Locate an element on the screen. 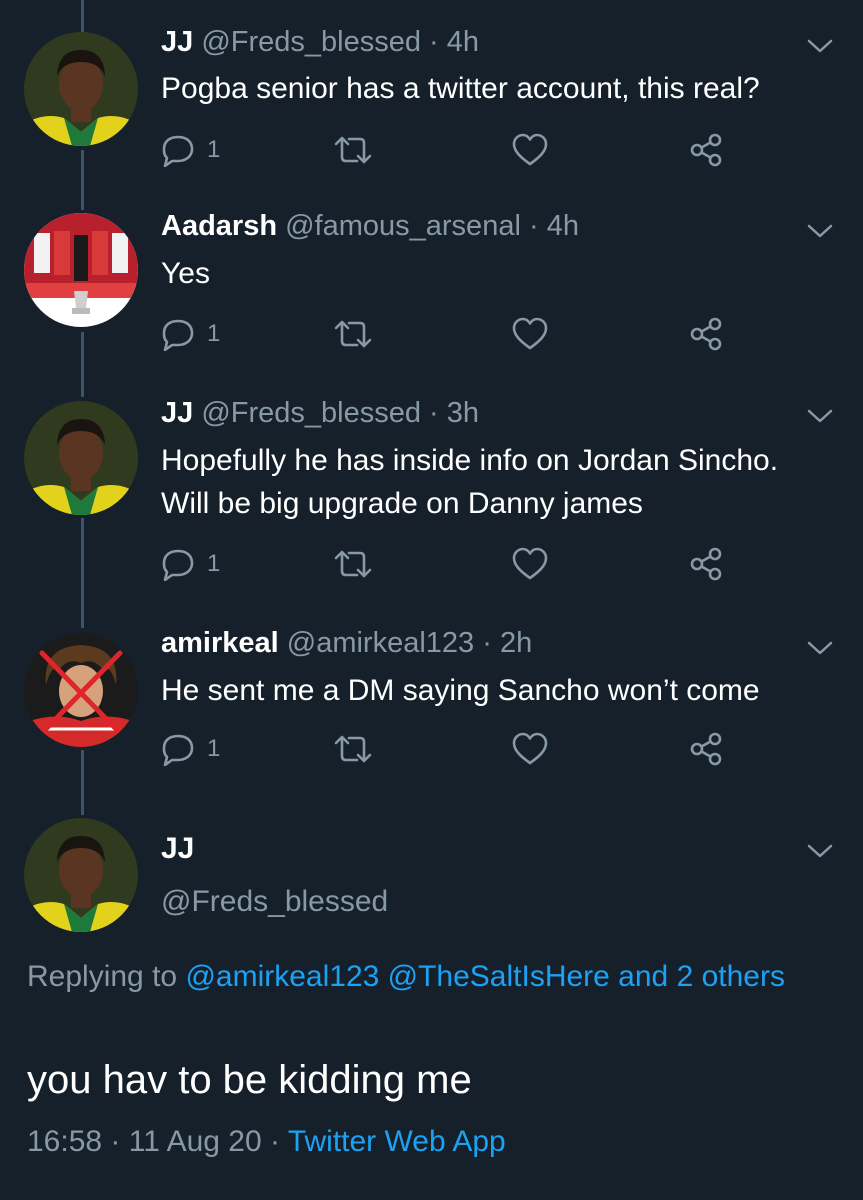  replying-to-links: @amirkeal123 @TheSaltIsHere and 2 others is located at coordinates (485, 976).